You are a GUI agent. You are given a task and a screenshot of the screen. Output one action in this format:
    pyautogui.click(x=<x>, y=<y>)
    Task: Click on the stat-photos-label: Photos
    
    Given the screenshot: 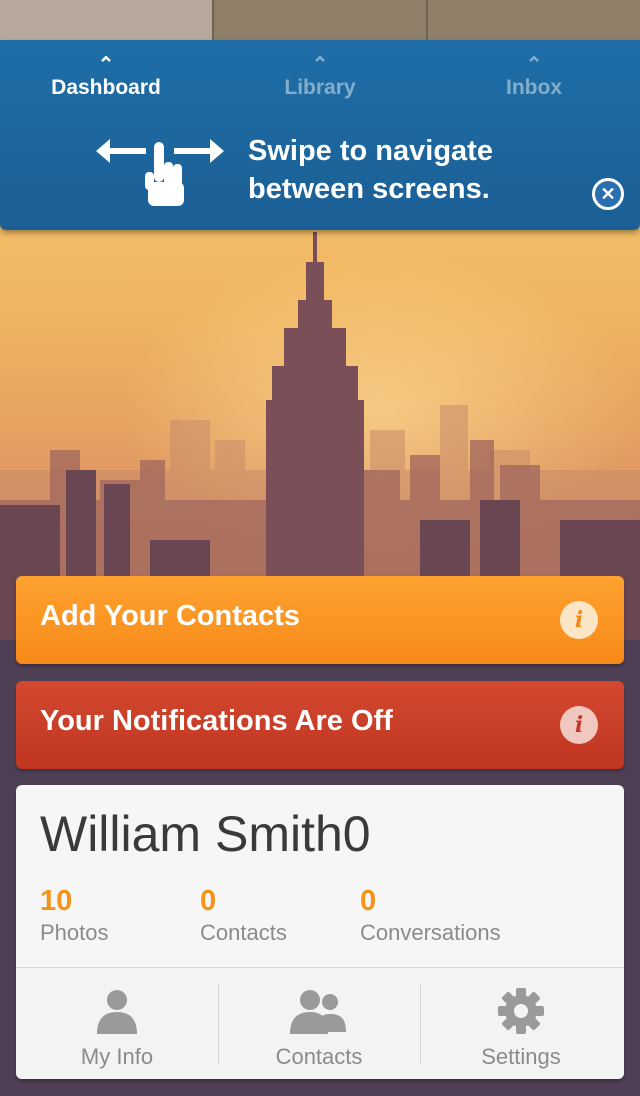 What is the action you would take?
    pyautogui.click(x=74, y=932)
    